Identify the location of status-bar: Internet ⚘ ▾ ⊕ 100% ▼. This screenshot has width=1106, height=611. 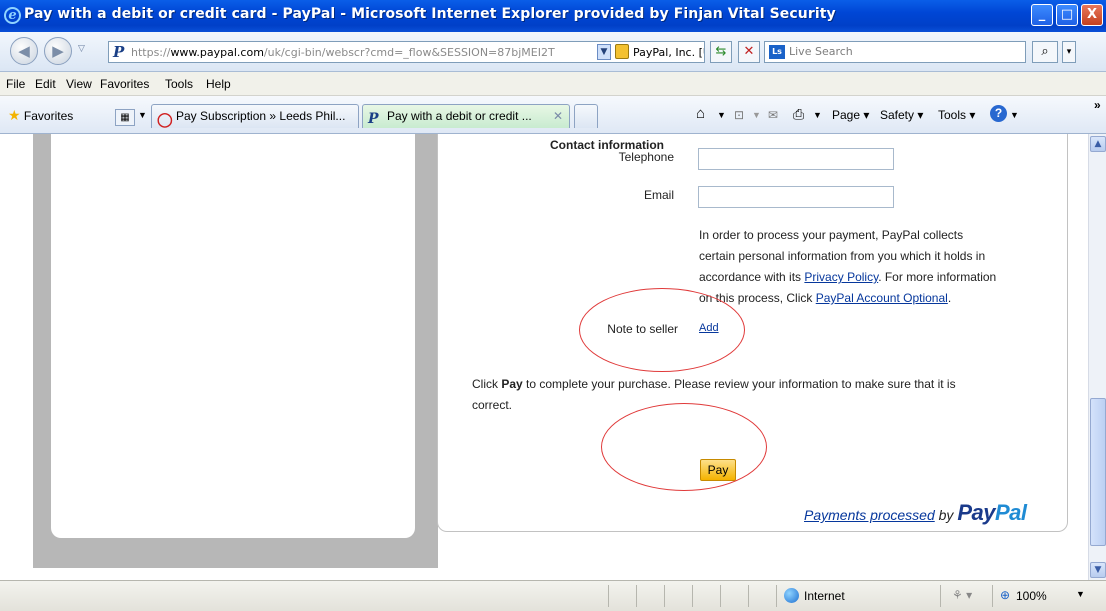
(553, 595).